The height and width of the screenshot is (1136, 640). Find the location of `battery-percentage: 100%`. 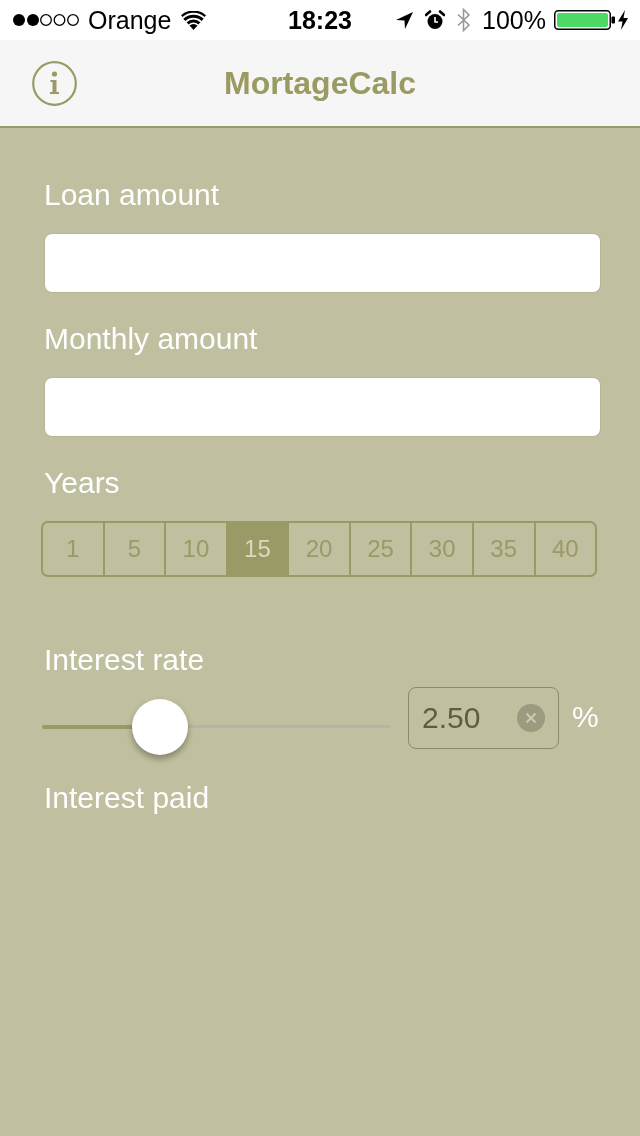

battery-percentage: 100% is located at coordinates (514, 20).